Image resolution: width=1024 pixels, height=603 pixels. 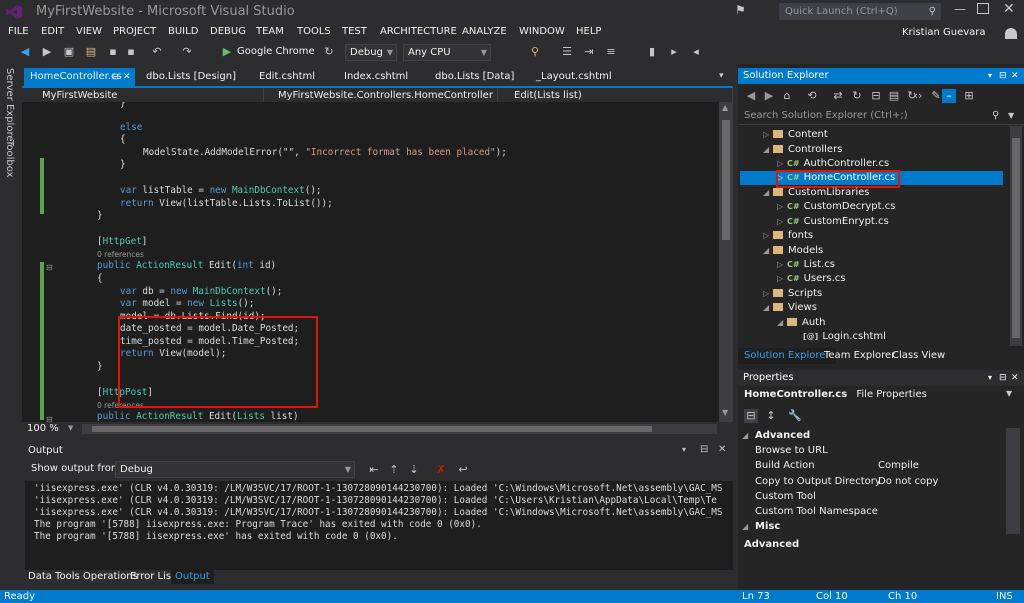 I want to click on tree-item-views: ◢ Views, so click(x=790, y=308).